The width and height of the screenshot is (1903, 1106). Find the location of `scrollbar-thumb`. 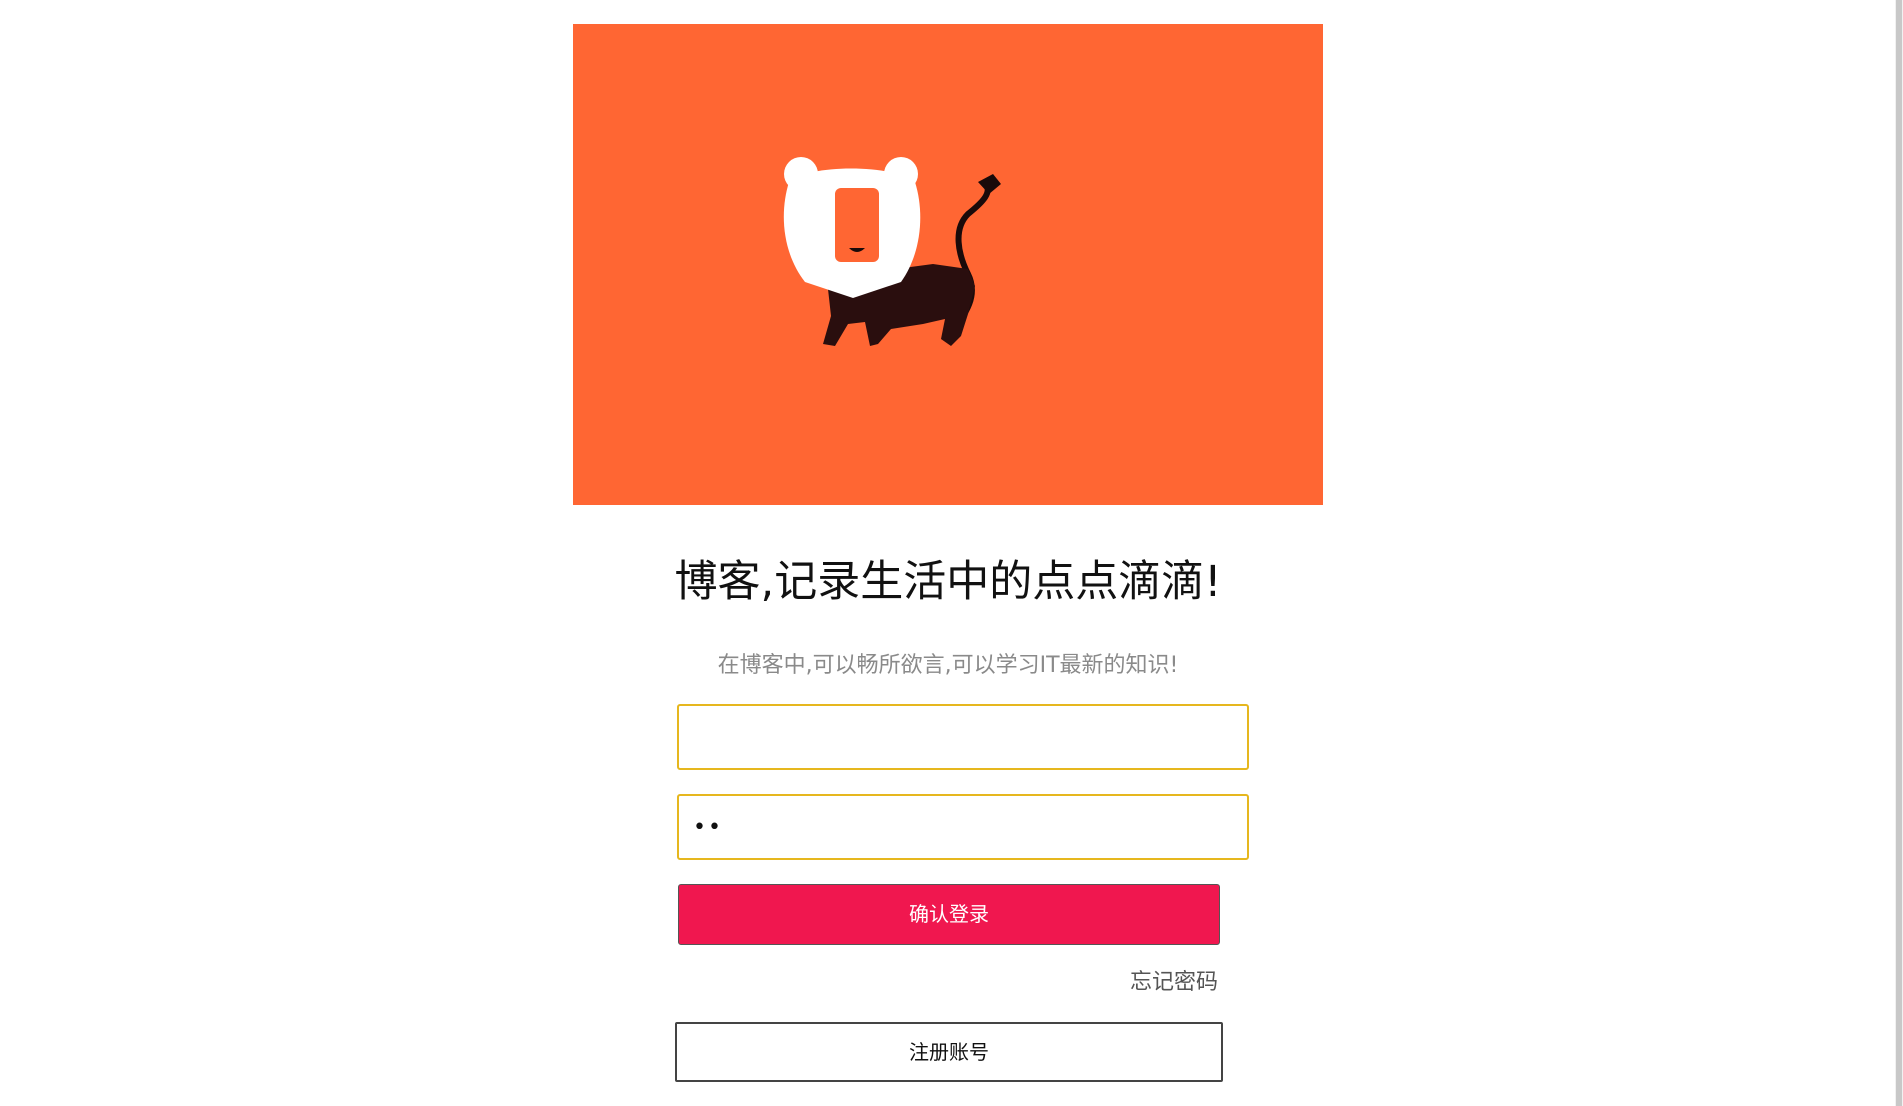

scrollbar-thumb is located at coordinates (1899, 553).